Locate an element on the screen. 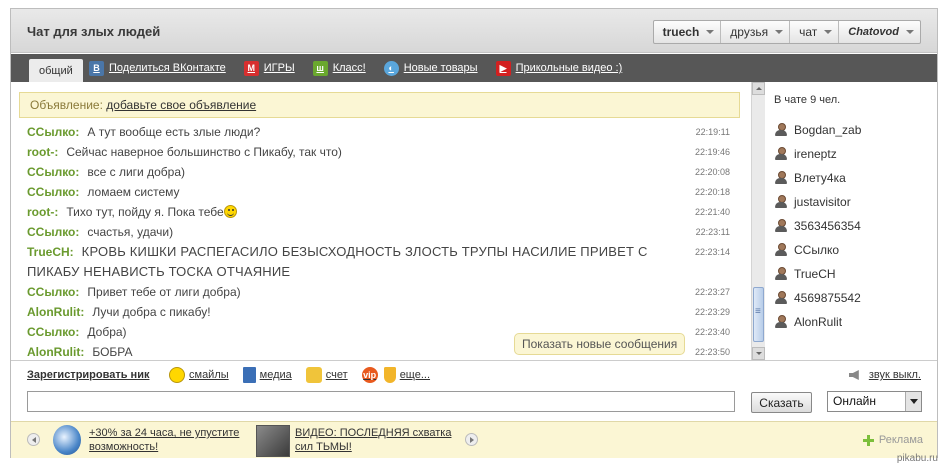  user-item: Bogdan_zab is located at coordinates (817, 130).